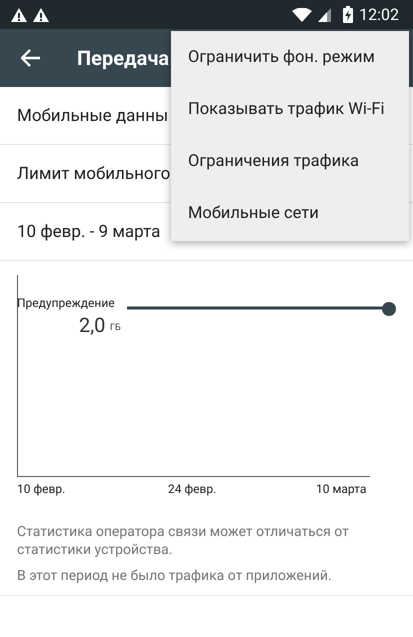 The image size is (413, 637). I want to click on setting-label: Лимит мобильного, so click(93, 174).